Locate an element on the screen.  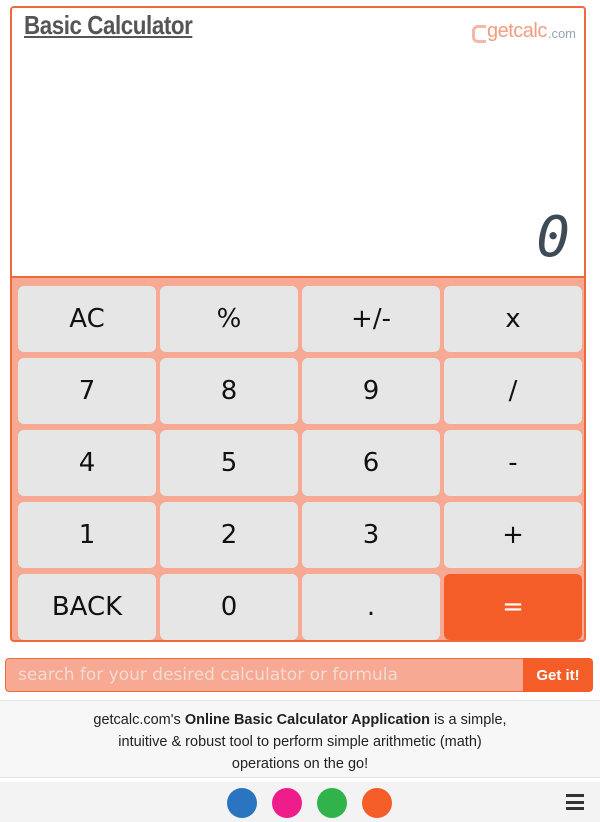
pink-theme-dot is located at coordinates (287, 803).